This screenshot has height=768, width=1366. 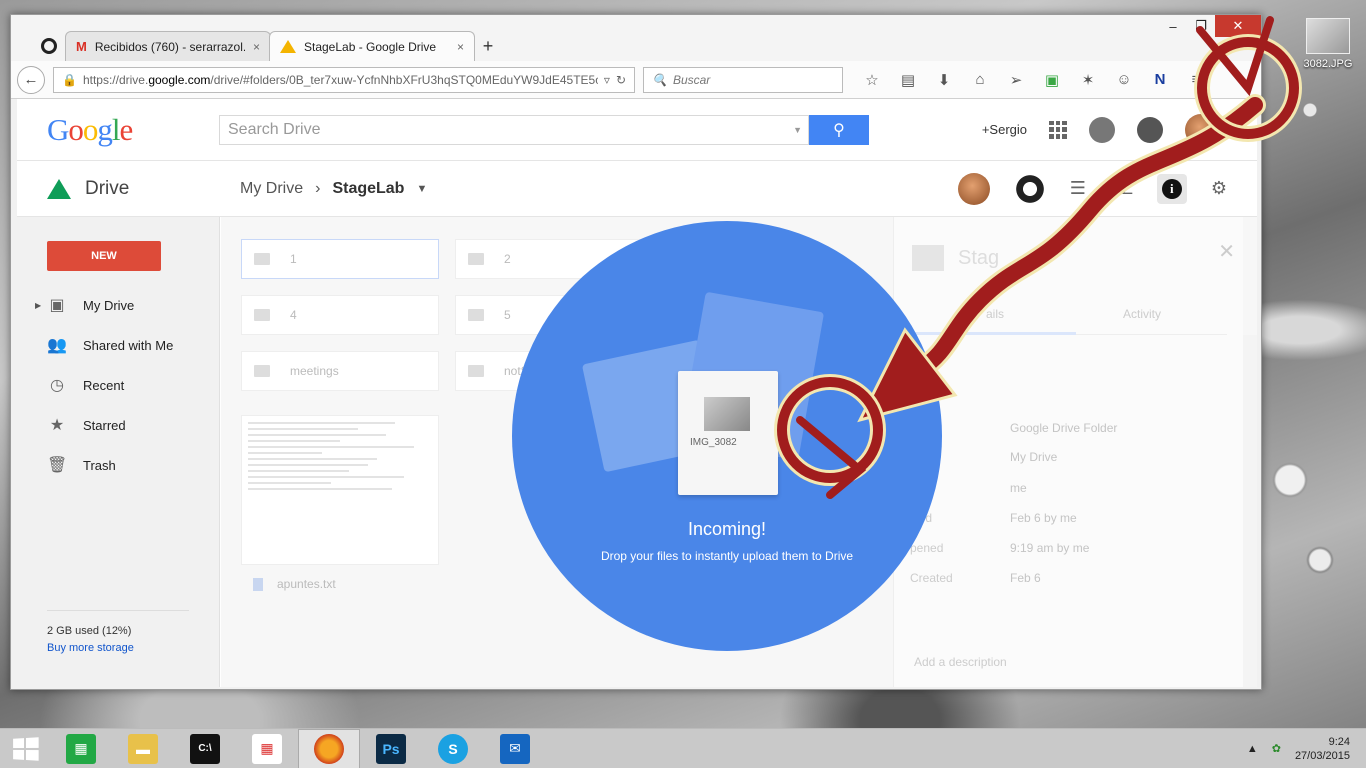 I want to click on chevron-down-icon: ▼, so click(x=421, y=189).